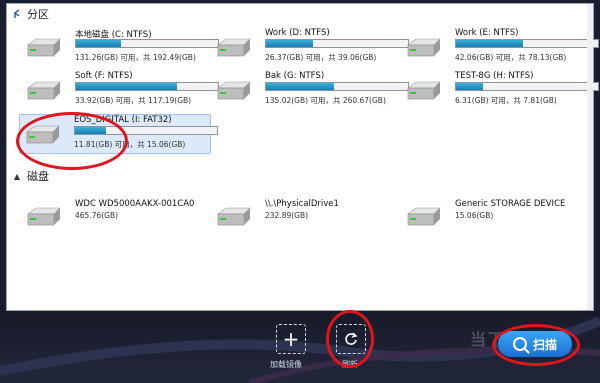 The image size is (600, 383). Describe the element at coordinates (494, 76) in the screenshot. I see `partition-name: TEST-8G (H: NTFS)` at that location.